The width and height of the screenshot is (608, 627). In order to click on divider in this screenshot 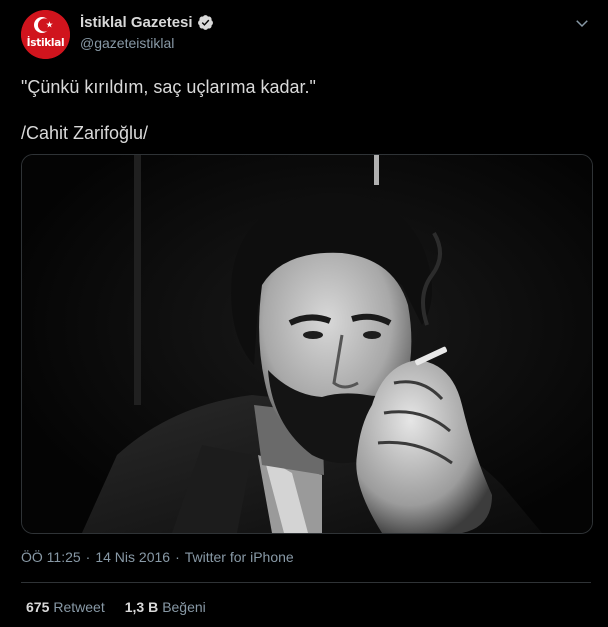, I will do `click(306, 582)`.